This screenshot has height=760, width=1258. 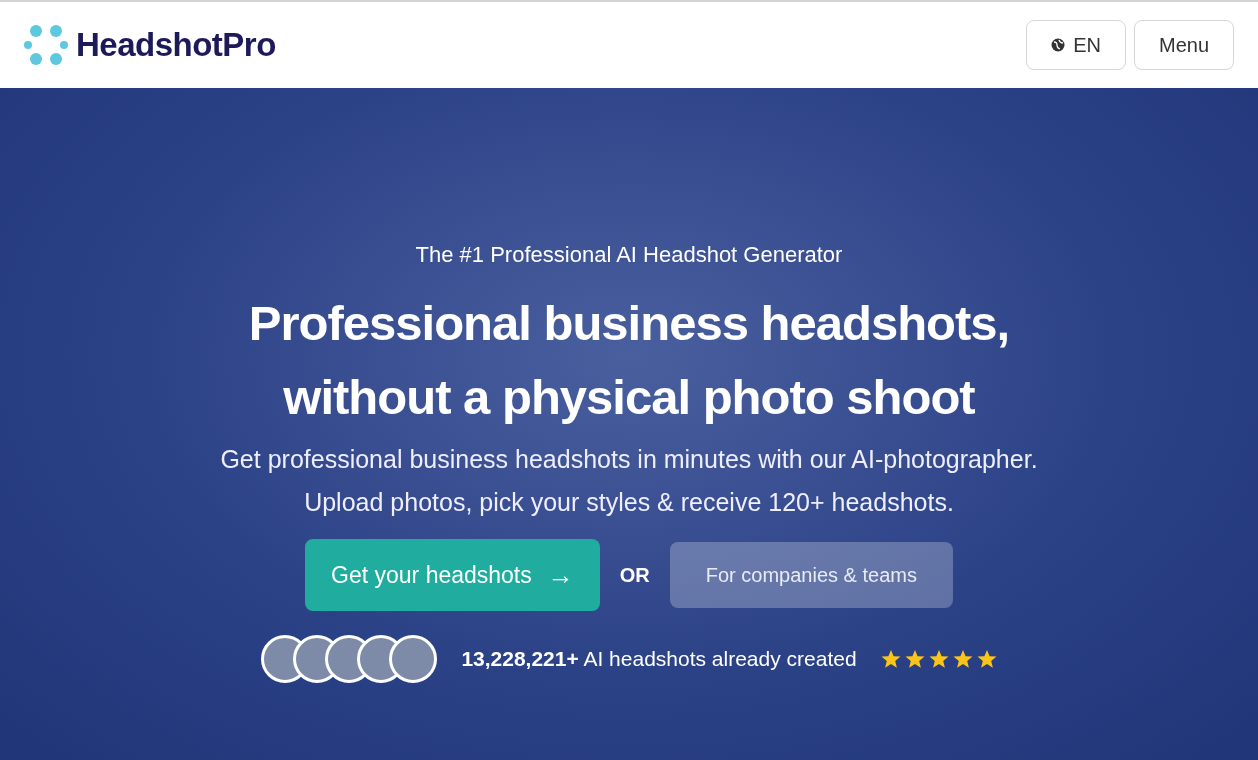 I want to click on eyebrow-text: The #1 Professional AI Headshot Generator, so click(x=629, y=255).